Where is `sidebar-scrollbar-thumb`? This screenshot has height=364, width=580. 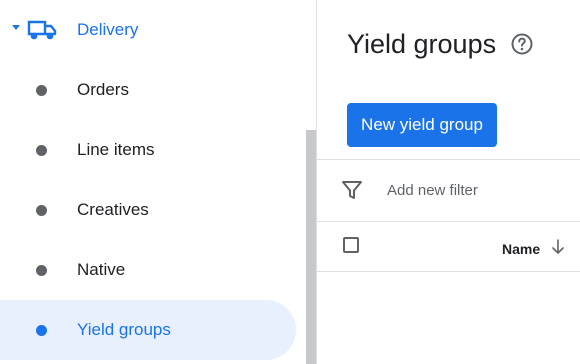
sidebar-scrollbar-thumb is located at coordinates (311, 247).